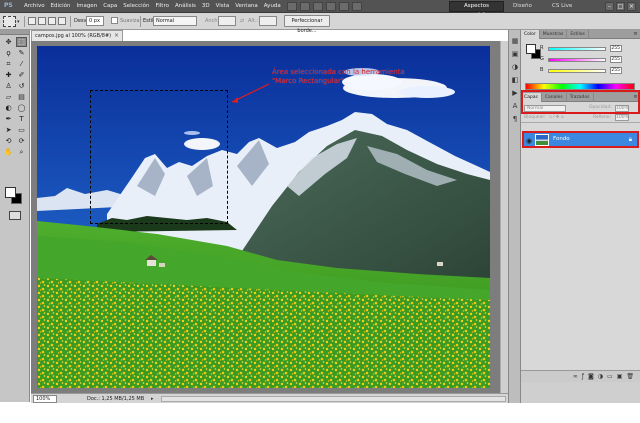 The image size is (640, 423). I want to click on height-input, so click(268, 21).